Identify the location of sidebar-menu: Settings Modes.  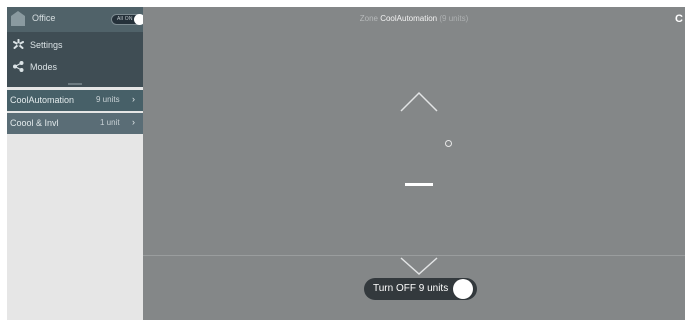
(75, 59).